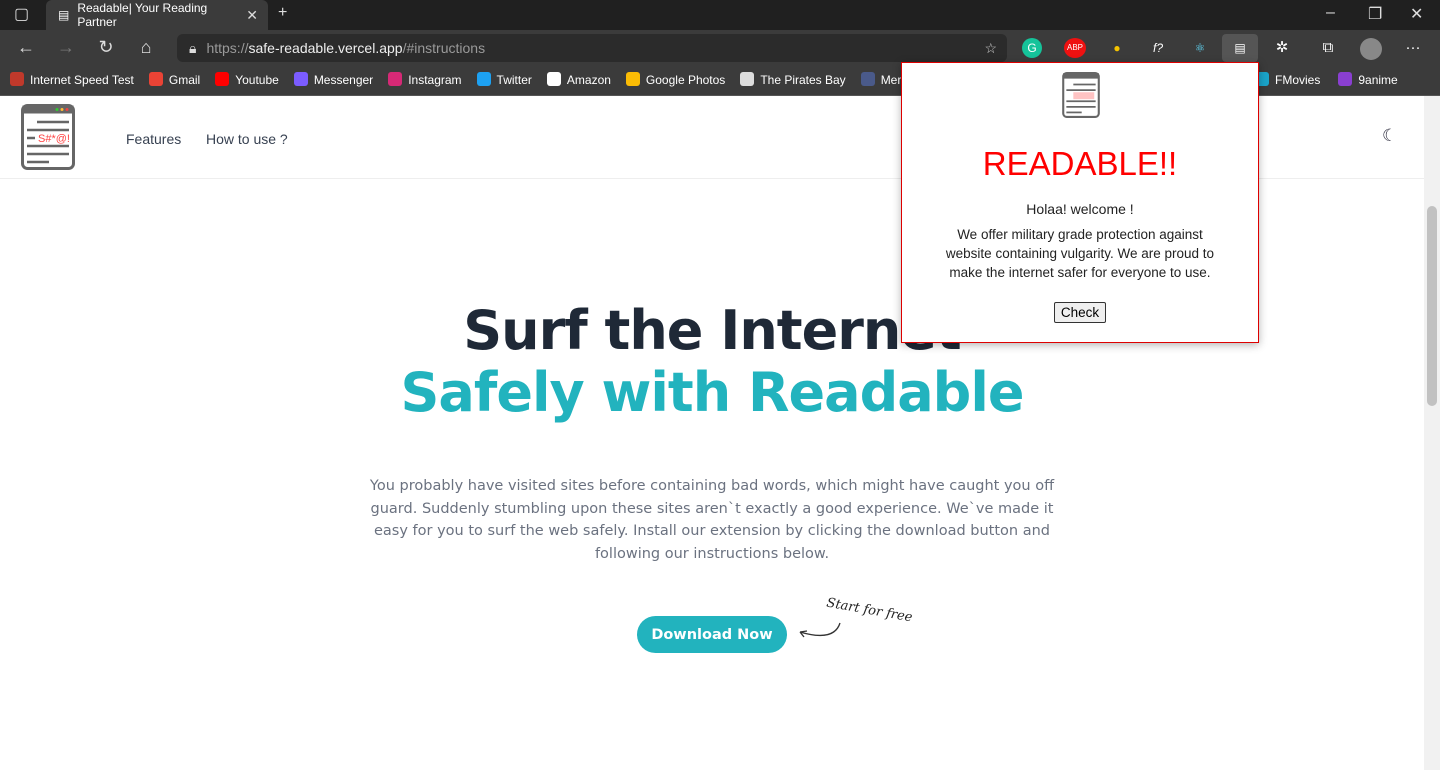  What do you see at coordinates (142, 15) in the screenshot?
I see `tab-title: Readable| Your Reading Partner` at bounding box center [142, 15].